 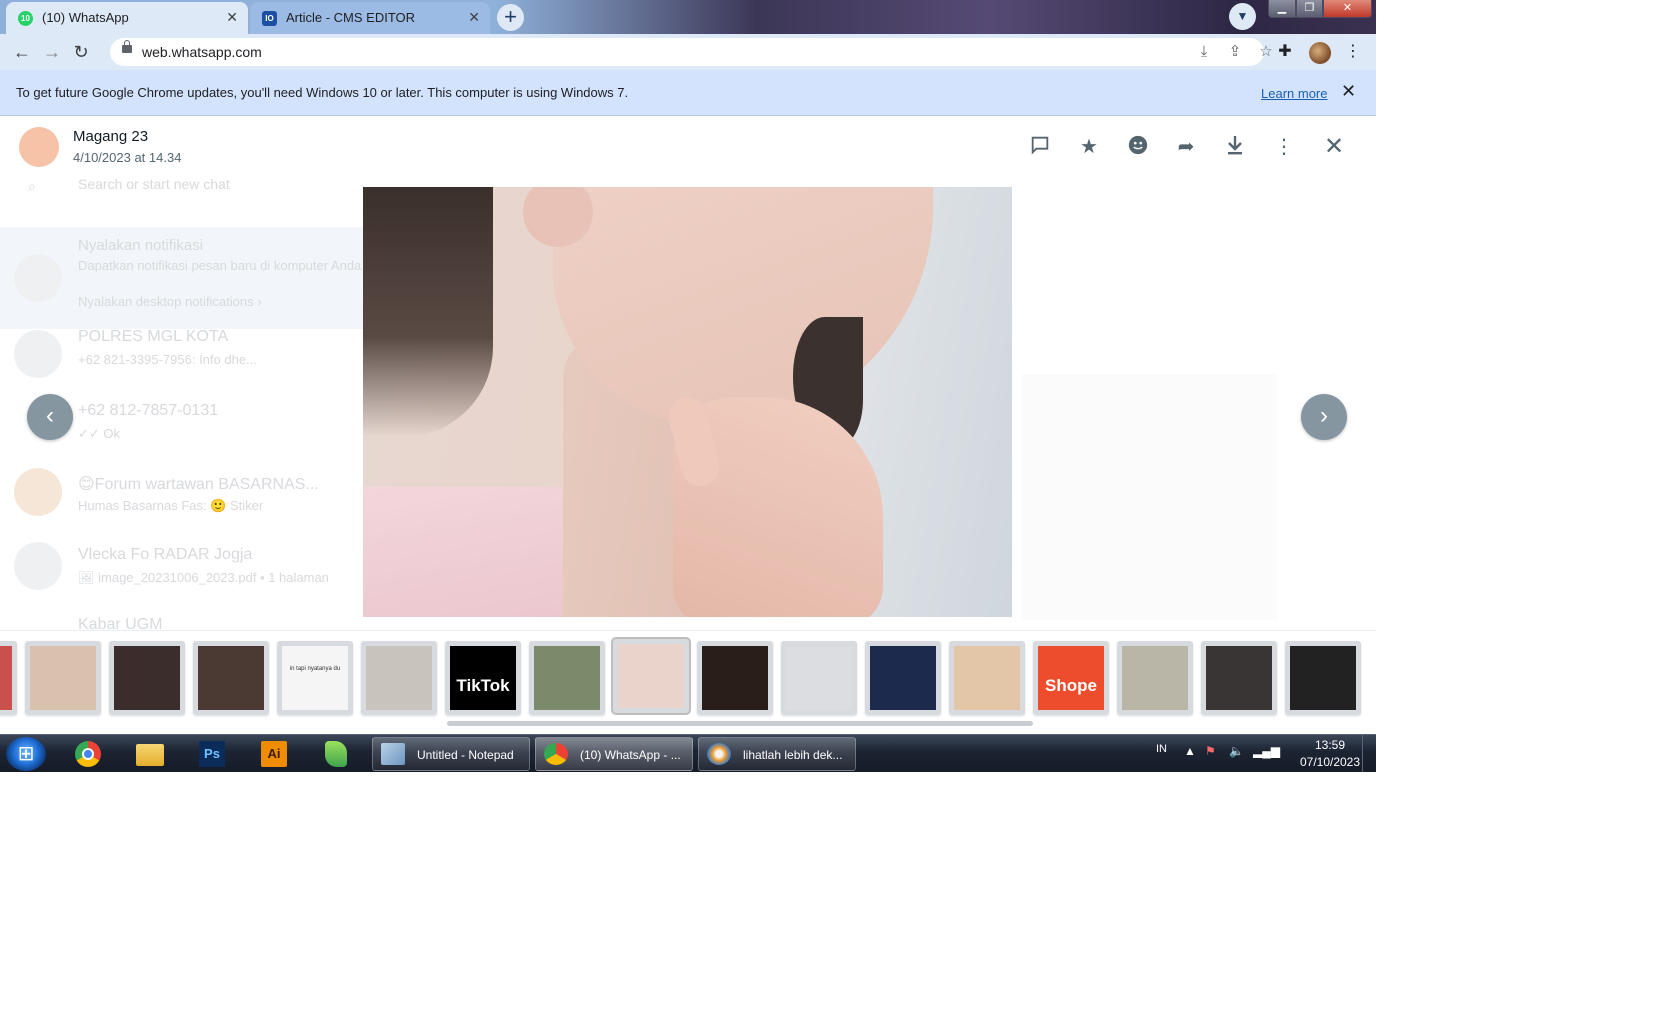 I want to click on back-arrow-icon: ←, so click(x=22, y=52).